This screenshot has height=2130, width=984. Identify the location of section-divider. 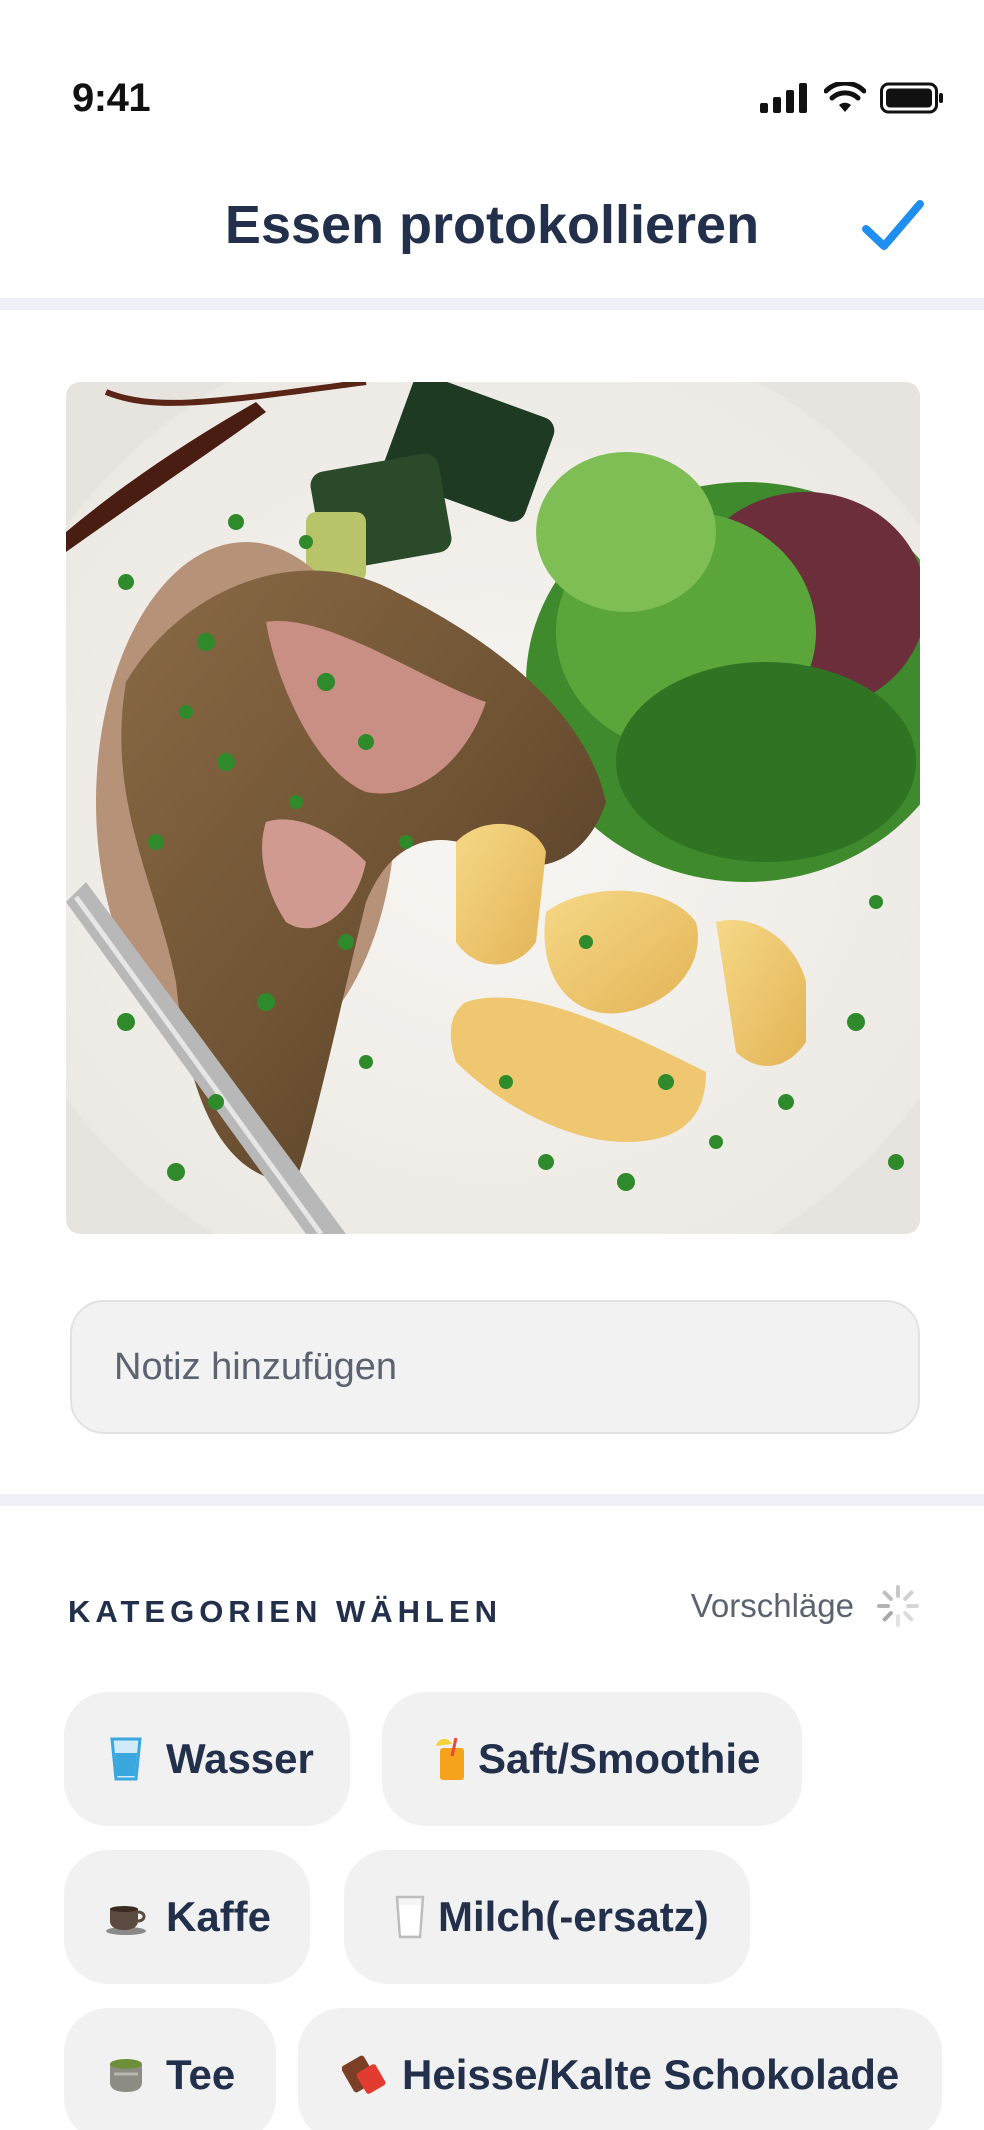
(492, 1500).